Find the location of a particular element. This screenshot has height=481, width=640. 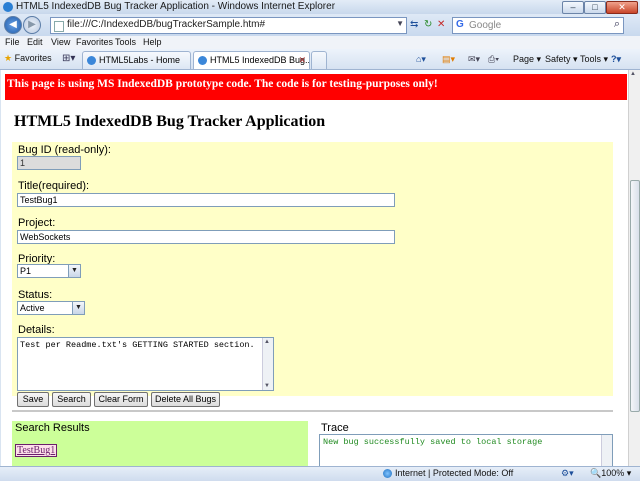

menu-favorites: Favorites is located at coordinates (94, 42).